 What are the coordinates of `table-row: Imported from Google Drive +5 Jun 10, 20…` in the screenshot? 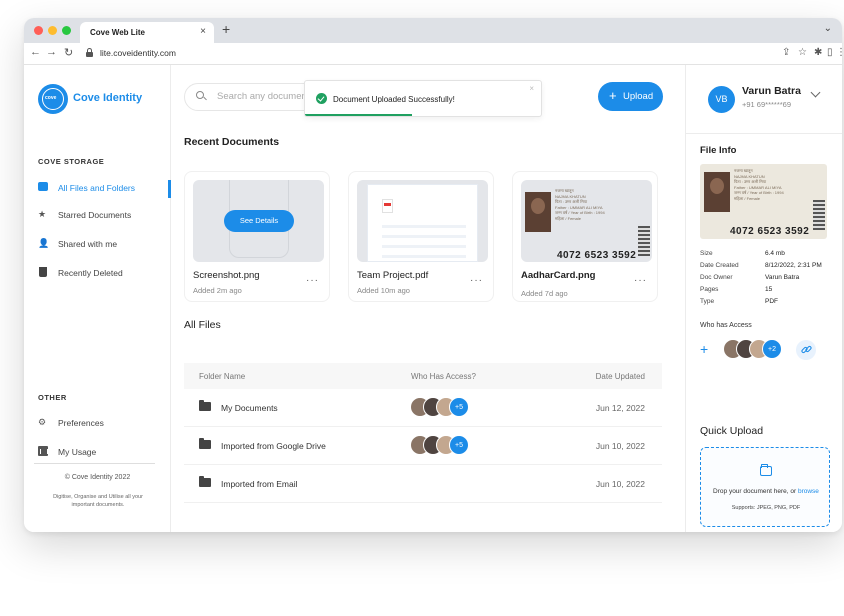 It's located at (423, 446).